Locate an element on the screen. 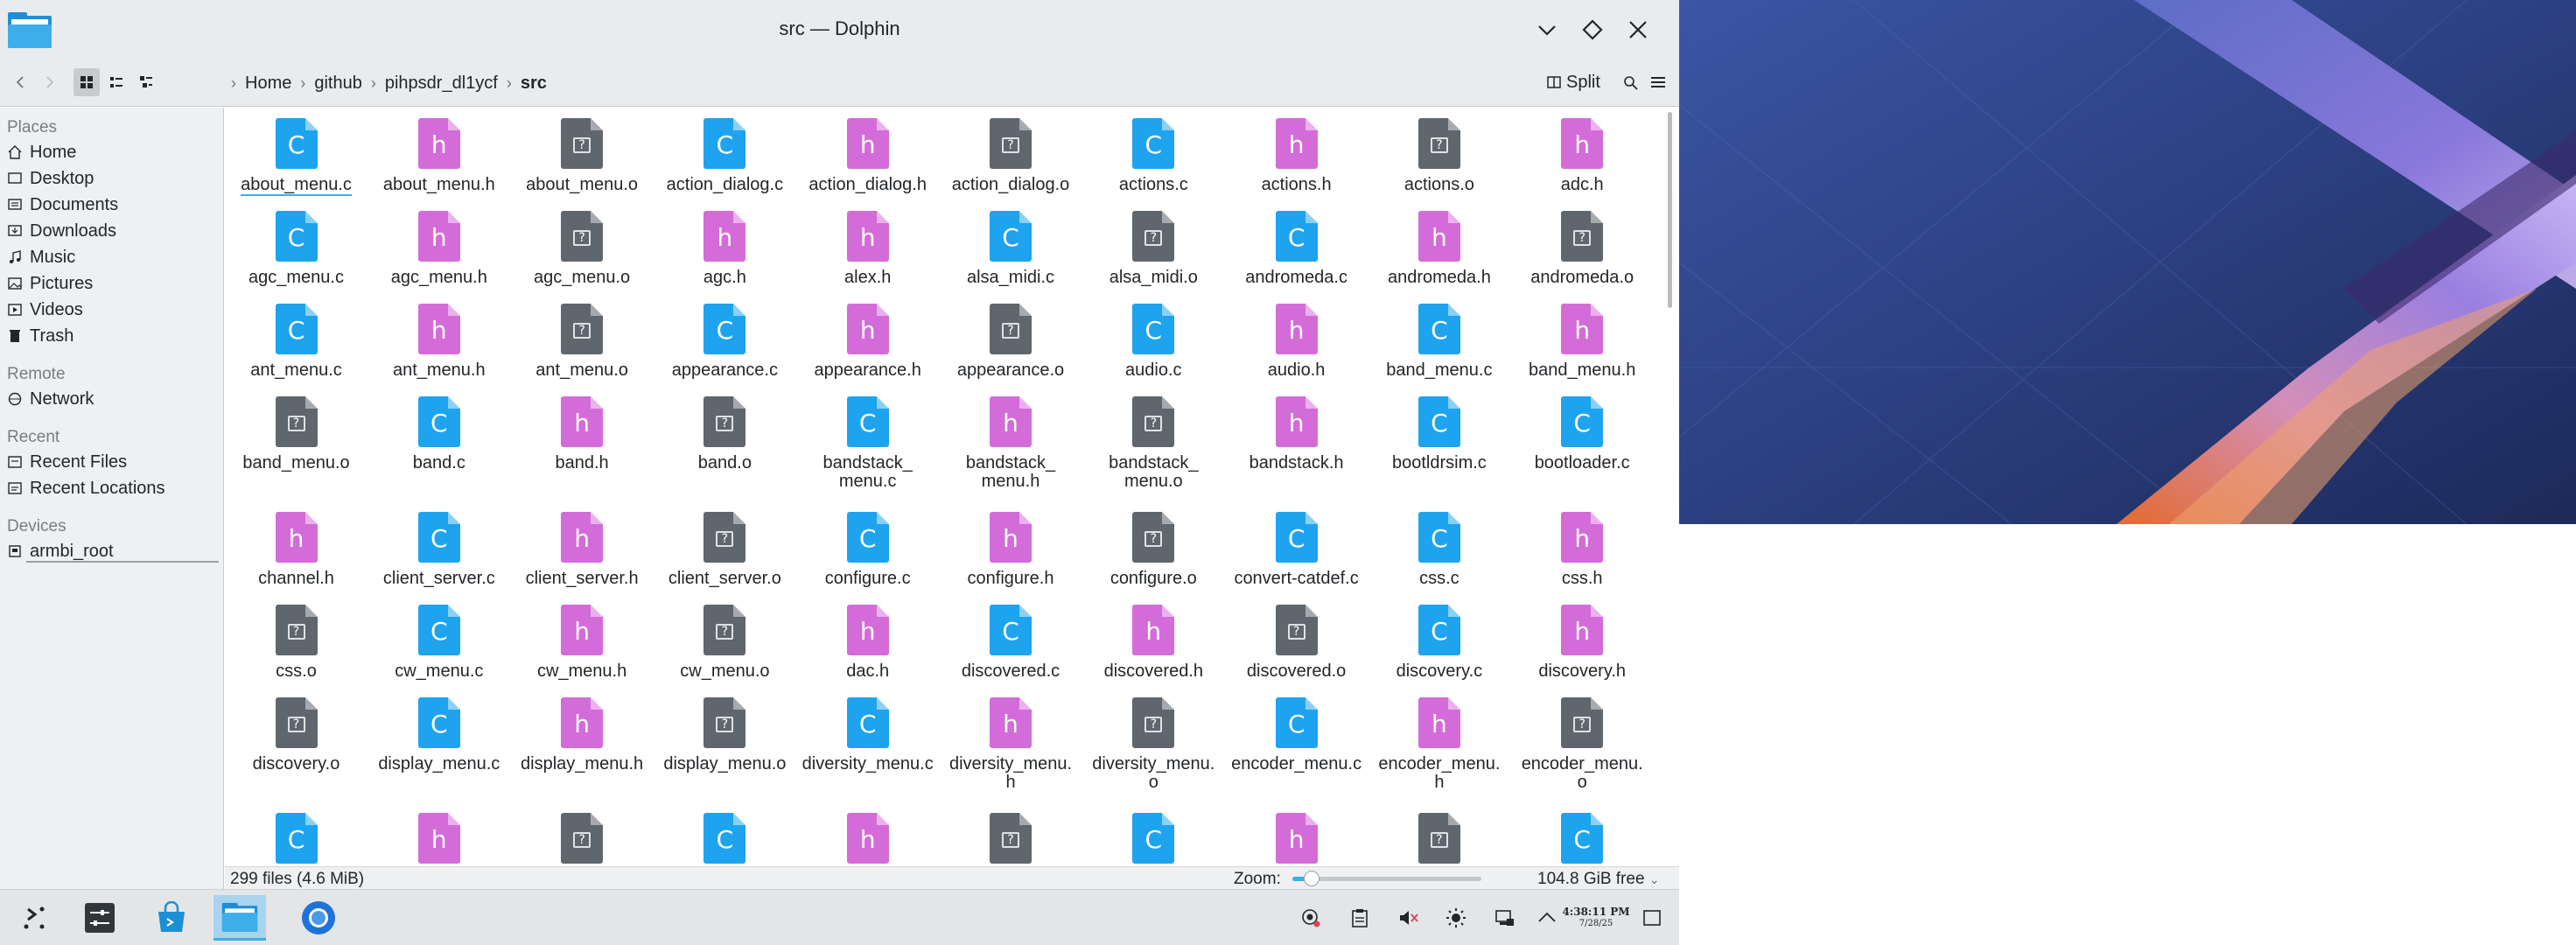 Image resolution: width=2576 pixels, height=945 pixels. file-item: ? discovered.o is located at coordinates (1296, 643).